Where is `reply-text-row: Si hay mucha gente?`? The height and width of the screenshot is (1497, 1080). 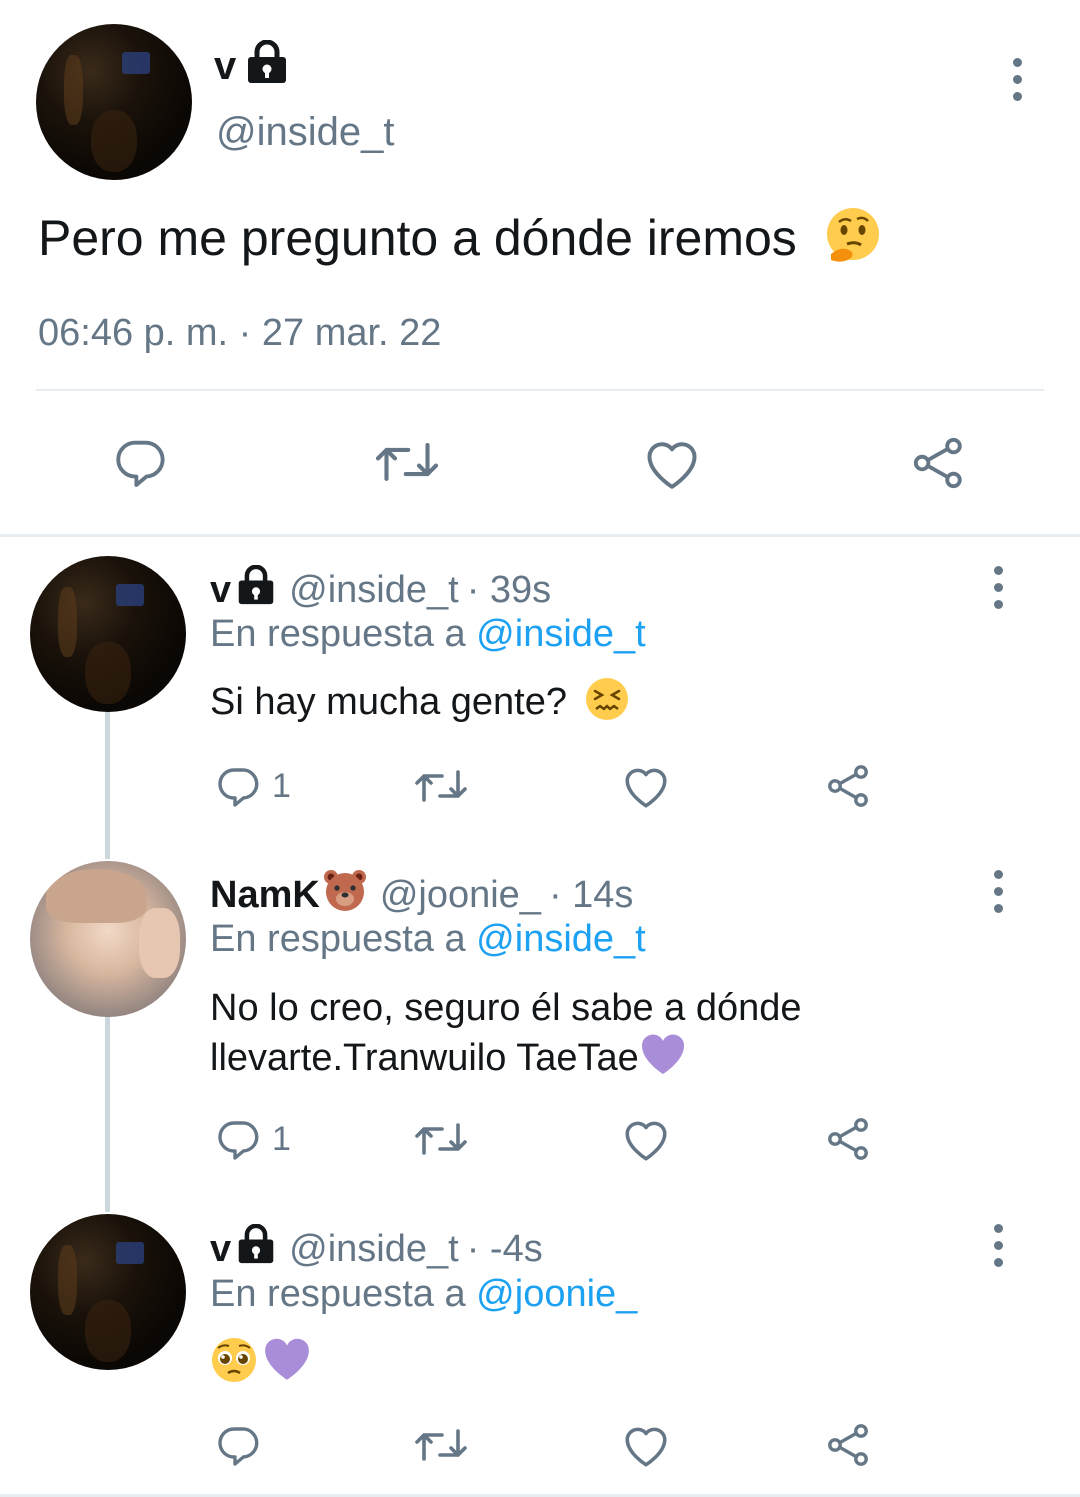 reply-text-row: Si hay mucha gente? is located at coordinates (420, 704).